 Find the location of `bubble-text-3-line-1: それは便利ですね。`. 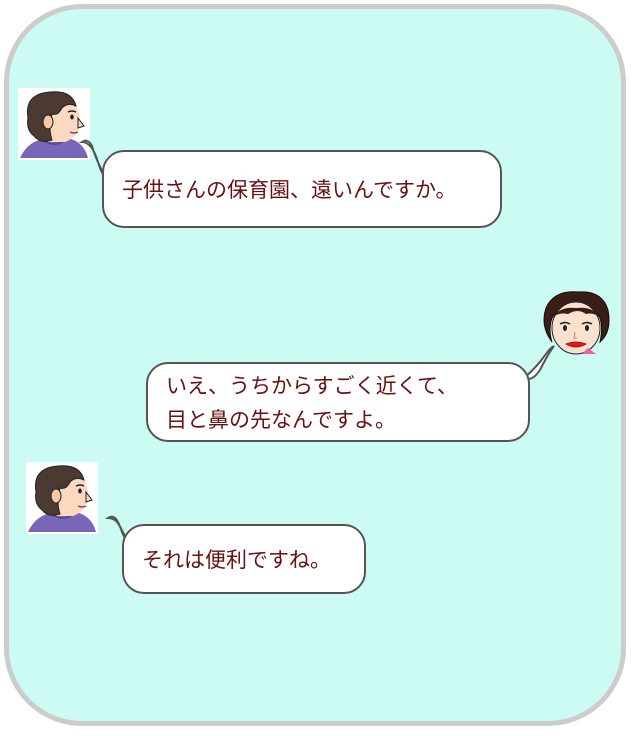

bubble-text-3-line-1: それは便利ですね。 is located at coordinates (236, 560).